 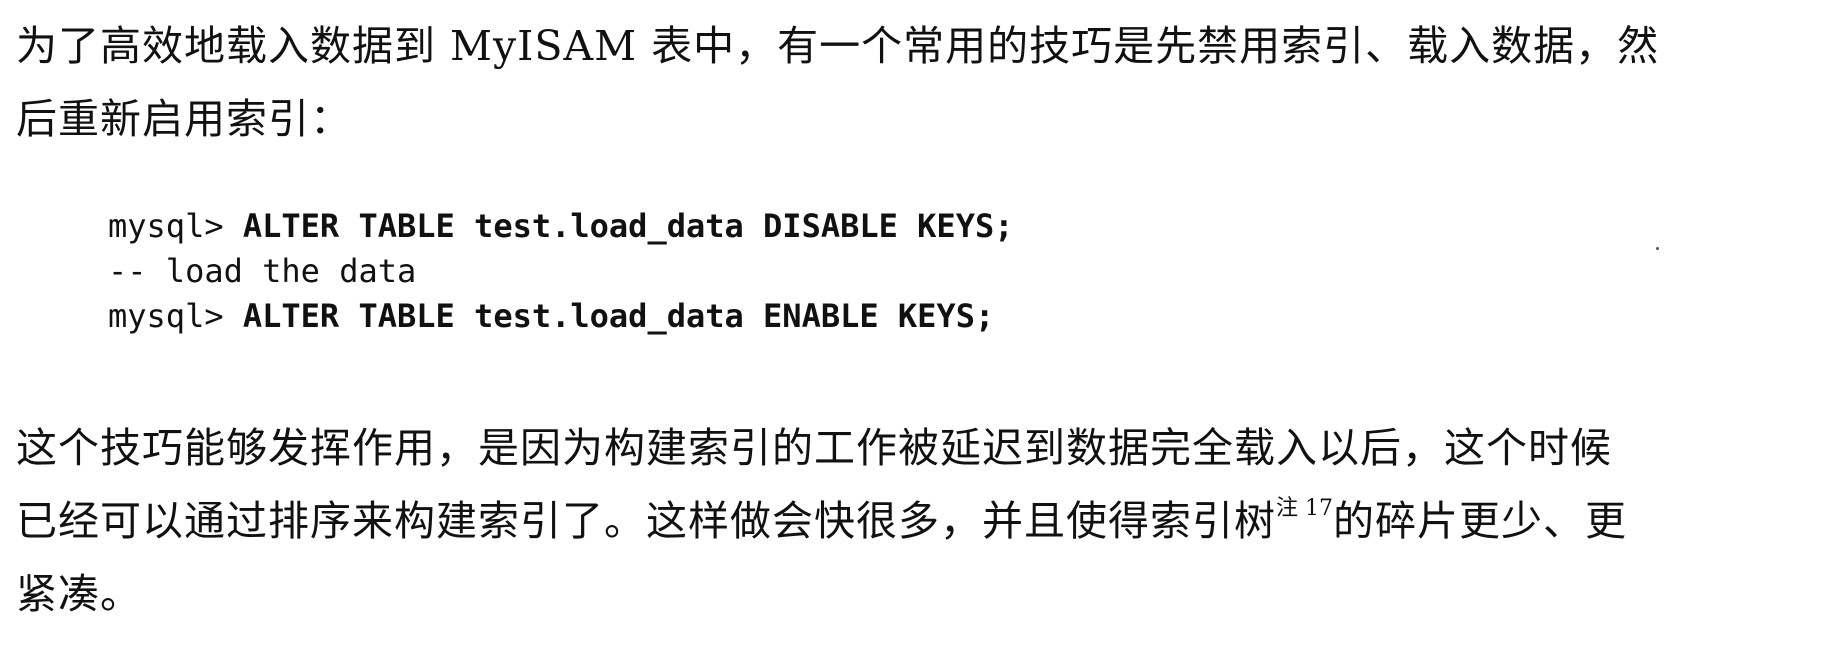 What do you see at coordinates (628, 226) in the screenshot?
I see `disable-keys-command: ALTER TABLE test.load_data DISABLE KEYS;` at bounding box center [628, 226].